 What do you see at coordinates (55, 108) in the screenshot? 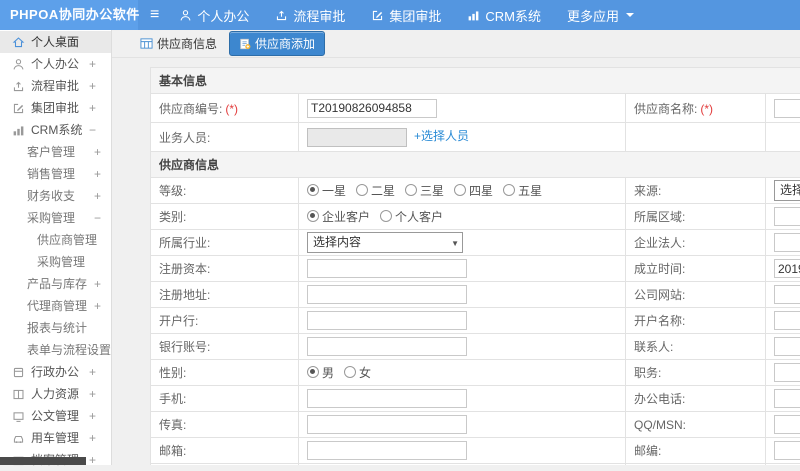
I see `sidebar-item: 集团审批+` at bounding box center [55, 108].